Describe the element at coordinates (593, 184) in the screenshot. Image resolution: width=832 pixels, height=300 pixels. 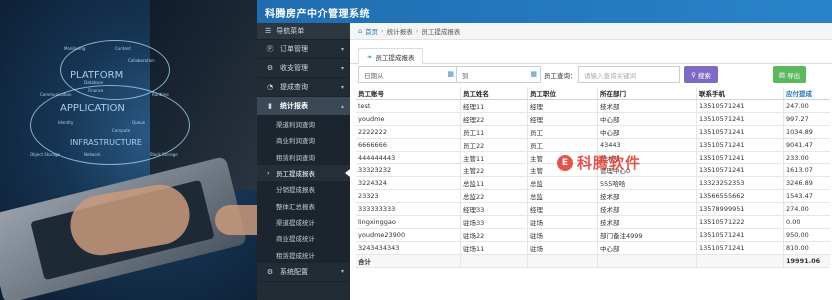
I see `table-row: 3224324 总监11 总监 555哈哈 13323252353 3246.89` at that location.